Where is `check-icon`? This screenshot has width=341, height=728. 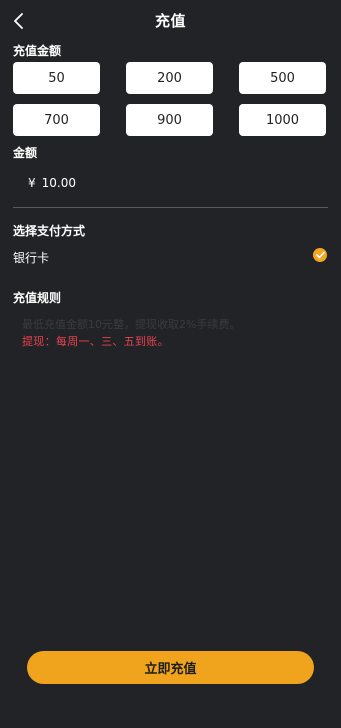
check-icon is located at coordinates (320, 255).